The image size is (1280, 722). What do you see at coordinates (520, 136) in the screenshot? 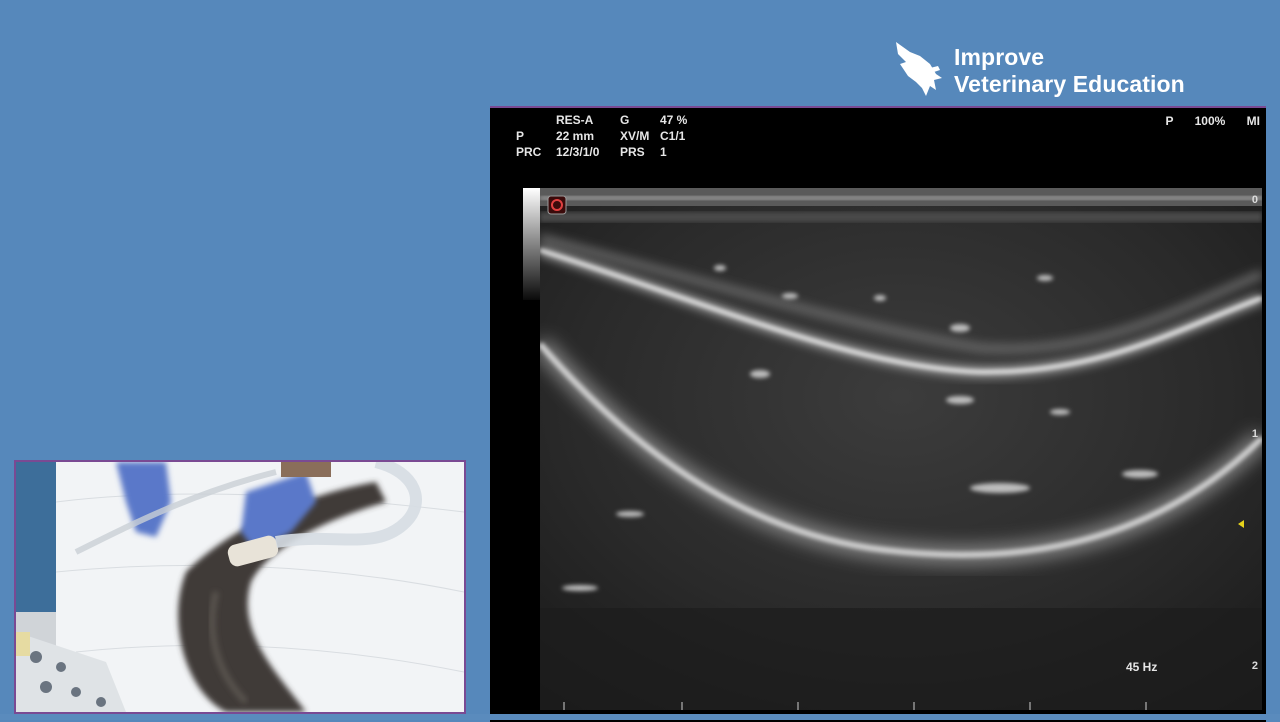
I see `row2-label: P` at bounding box center [520, 136].